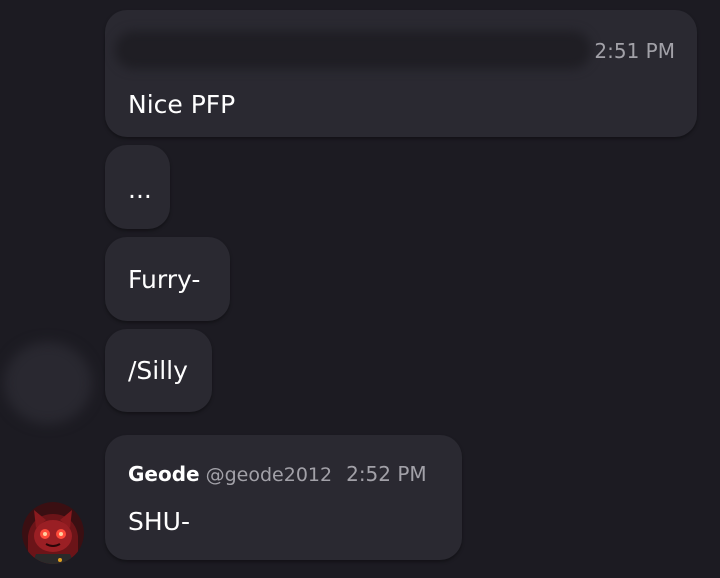 The height and width of the screenshot is (578, 720). What do you see at coordinates (269, 475) in the screenshot?
I see `author-handle: @geode2012` at bounding box center [269, 475].